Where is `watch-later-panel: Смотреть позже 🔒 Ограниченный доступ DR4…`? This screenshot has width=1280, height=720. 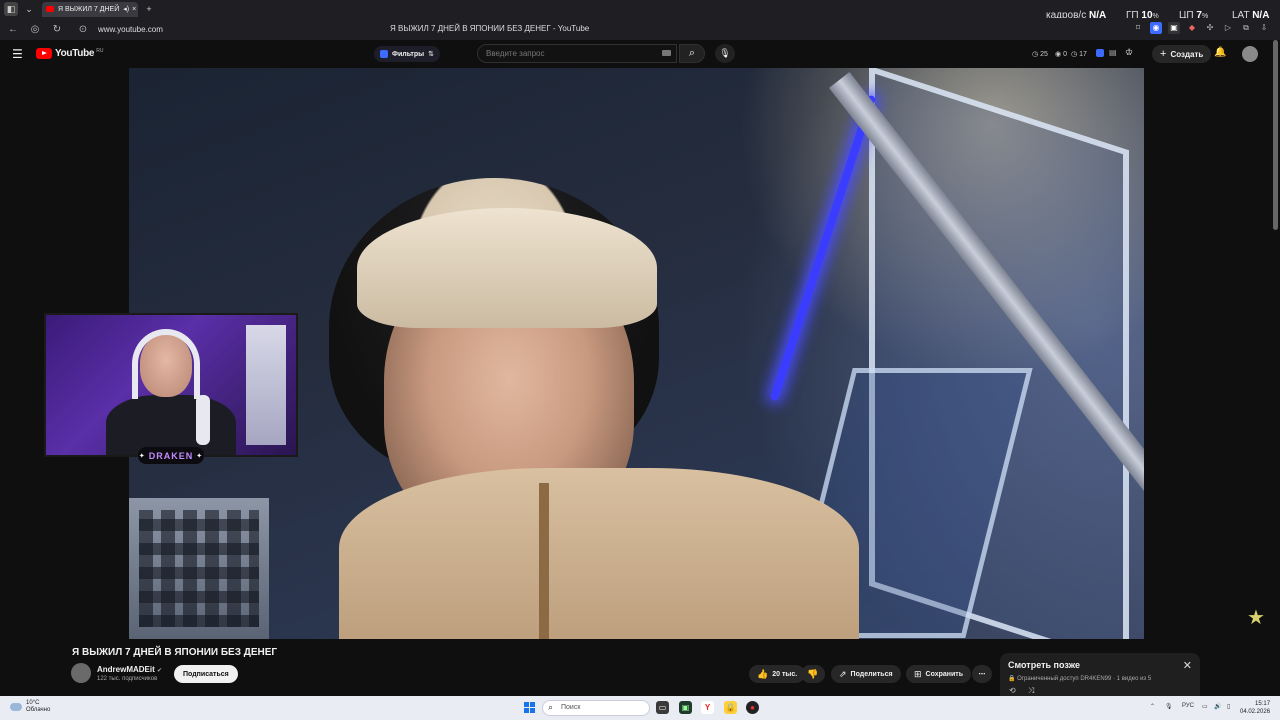
watch-later-panel: Смотреть позже 🔒 Ограниченный доступ DR4… is located at coordinates (1100, 674).